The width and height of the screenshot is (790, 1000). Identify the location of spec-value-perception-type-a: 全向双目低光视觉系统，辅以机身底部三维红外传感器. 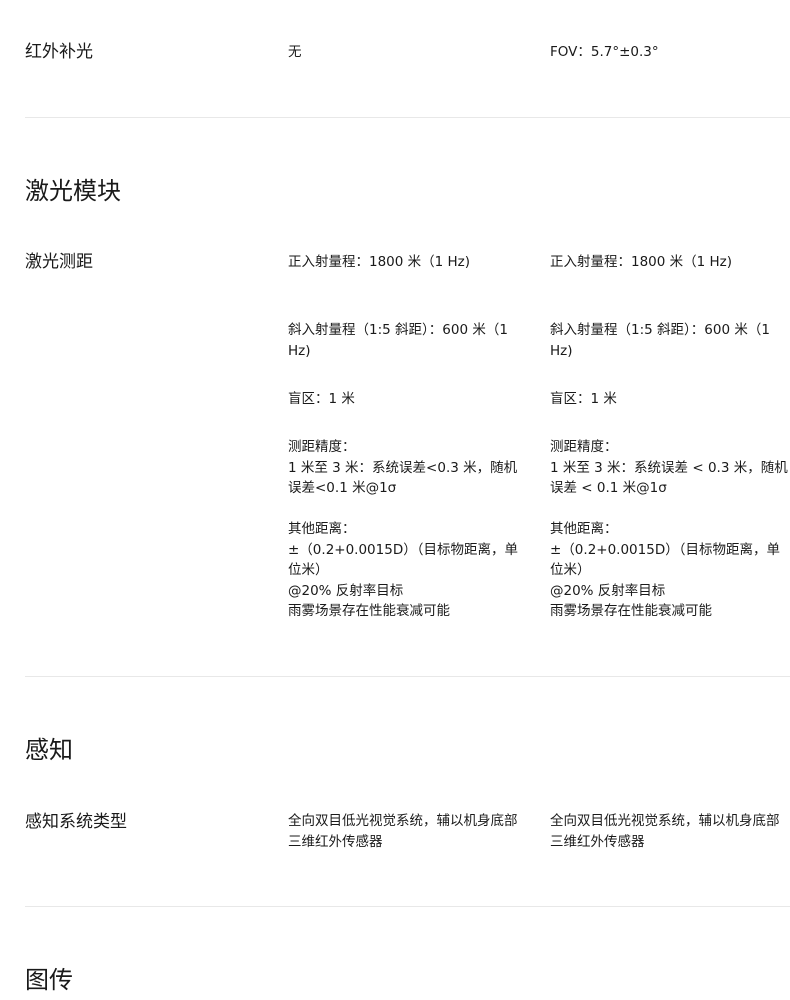
(408, 831).